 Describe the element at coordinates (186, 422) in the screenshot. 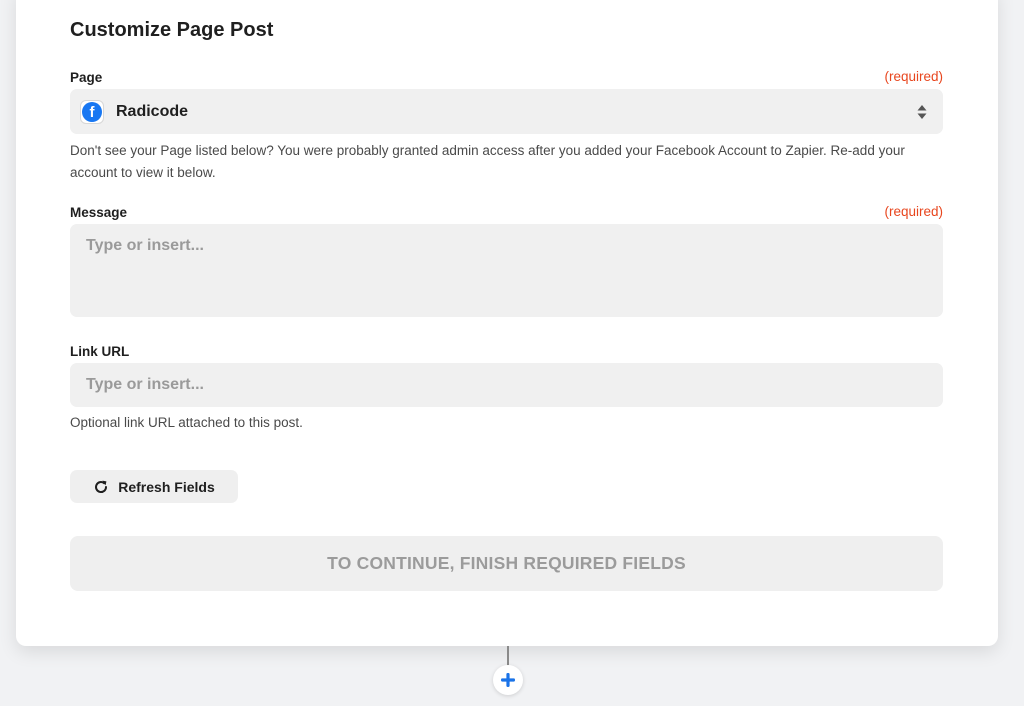

I see `link-url-help-text: Optional link URL attached to this post.` at that location.